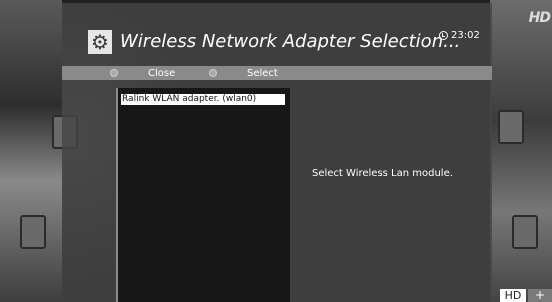  I want to click on tv-background-right, so click(521, 151).